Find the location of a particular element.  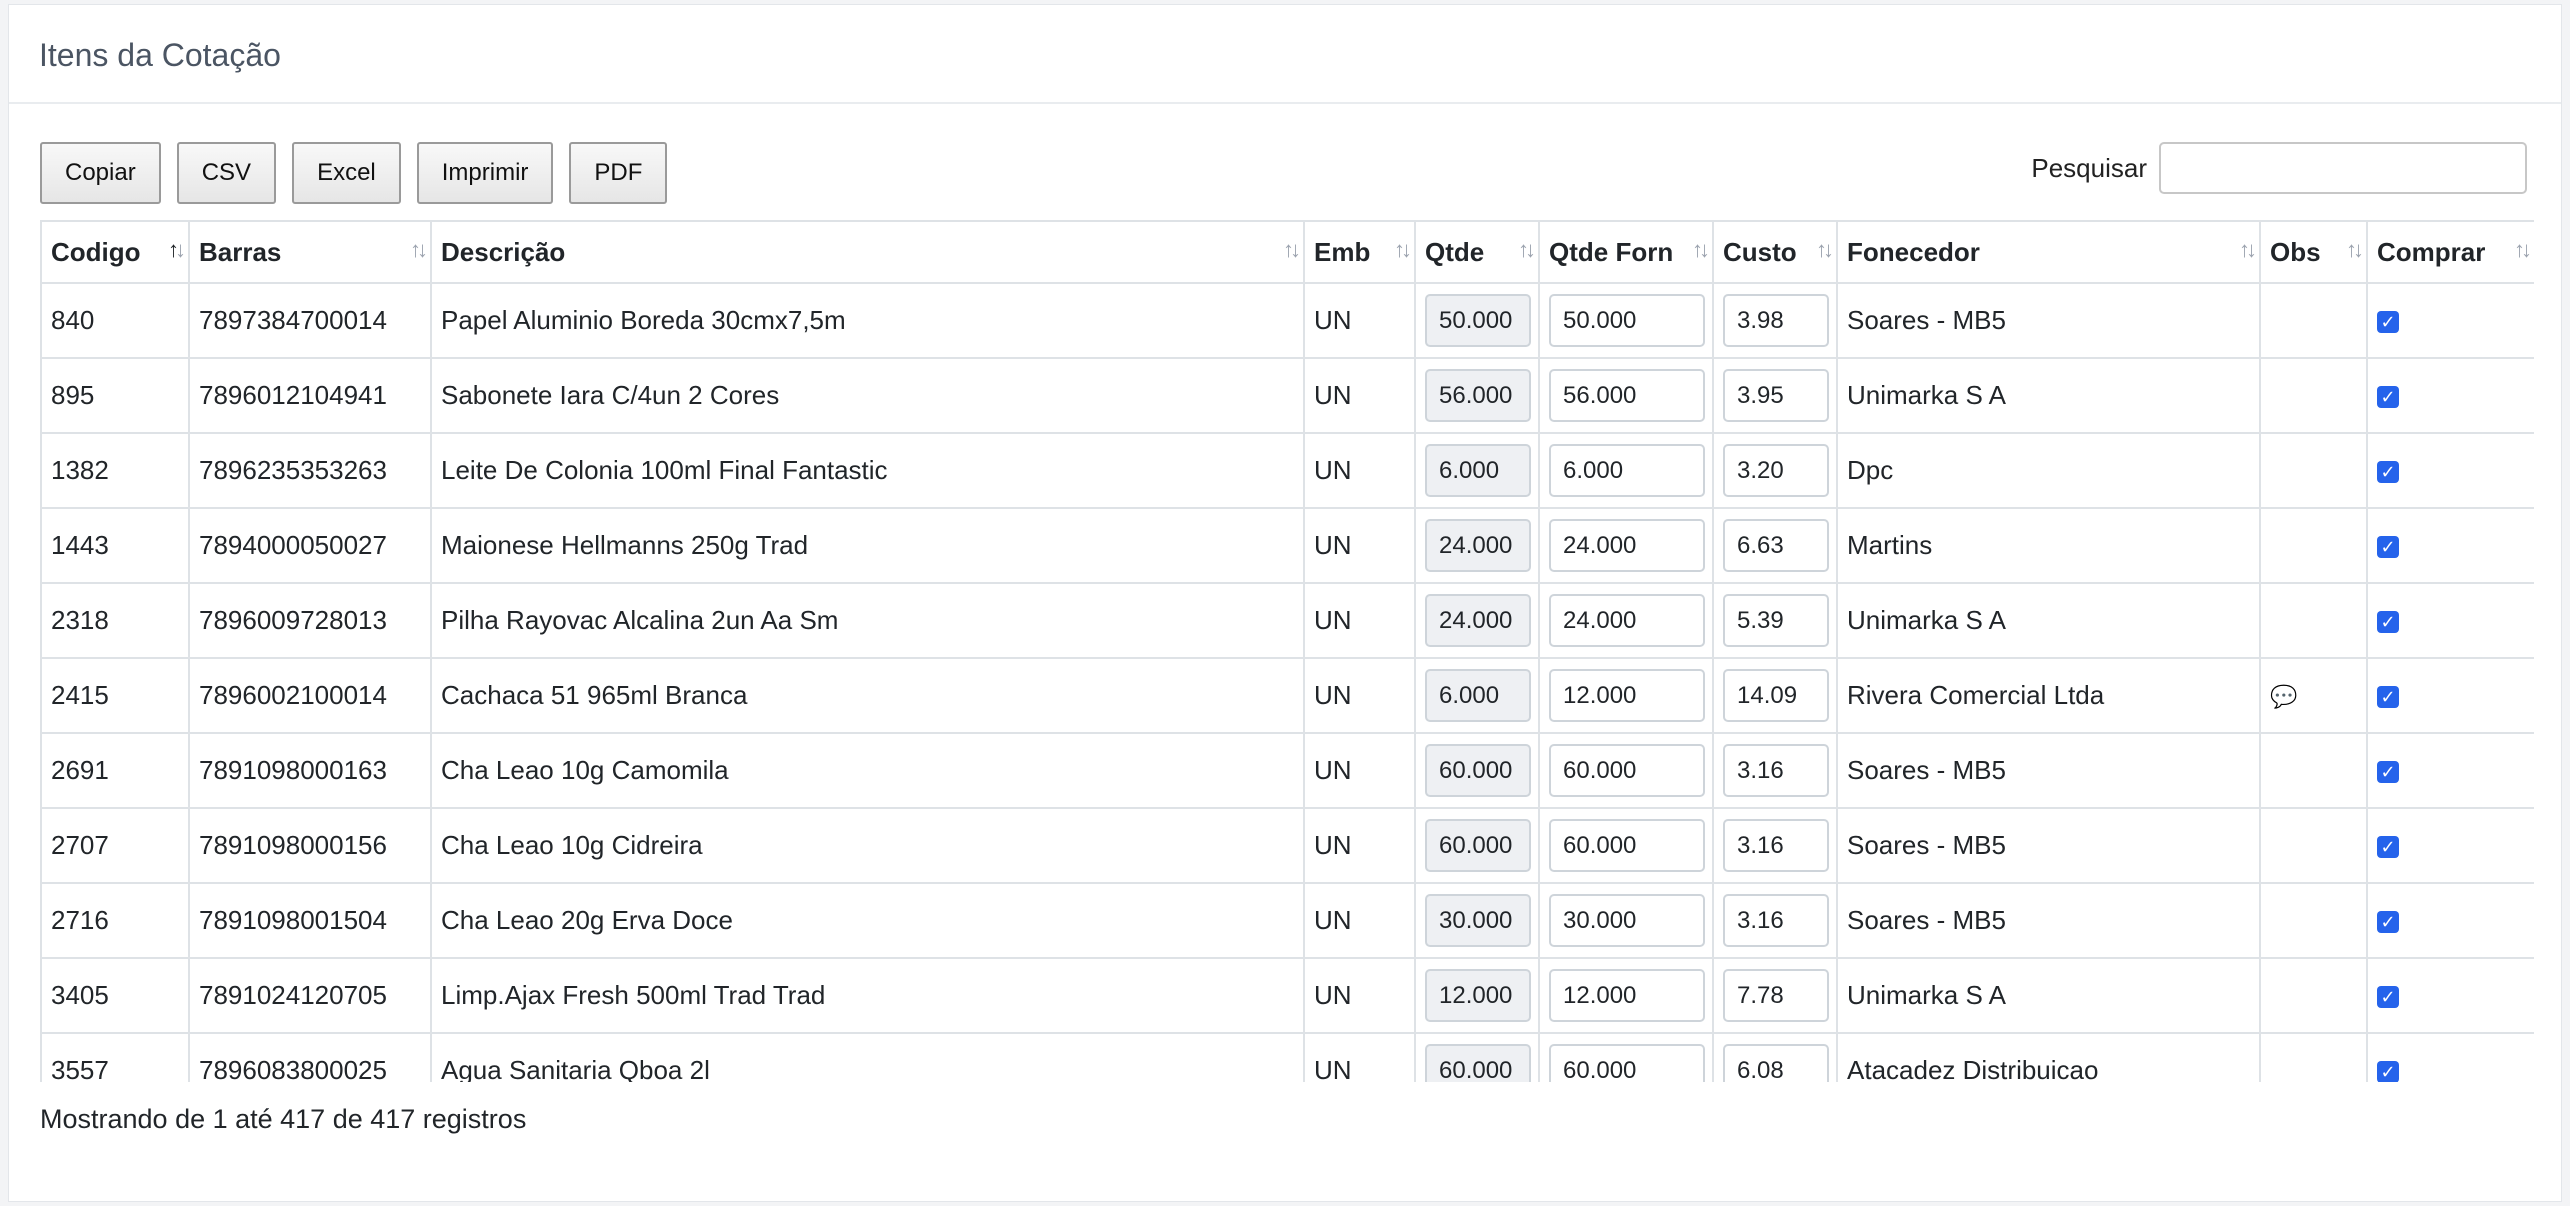

cell-barras: 7896083800025 is located at coordinates (310, 1057).